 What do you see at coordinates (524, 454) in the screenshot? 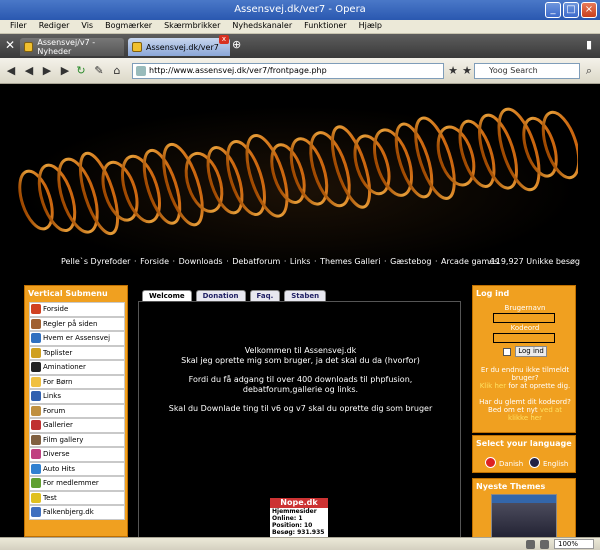
I see `language-panel: Select your language Danish English` at bounding box center [524, 454].